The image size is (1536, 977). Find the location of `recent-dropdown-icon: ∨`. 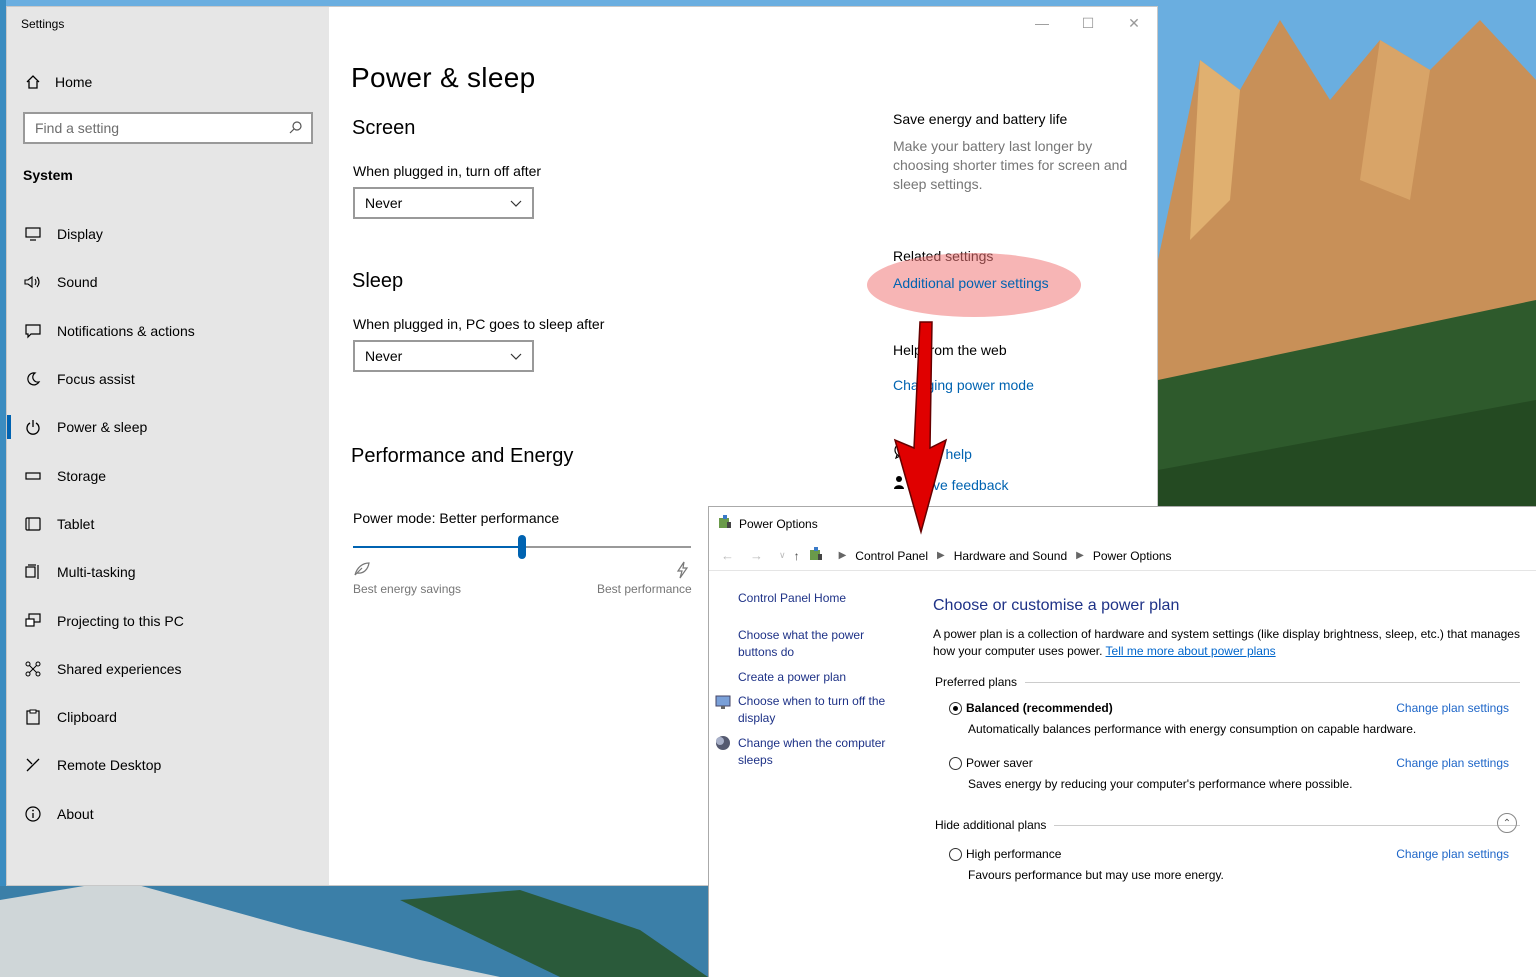

recent-dropdown-icon: ∨ is located at coordinates (782, 555).